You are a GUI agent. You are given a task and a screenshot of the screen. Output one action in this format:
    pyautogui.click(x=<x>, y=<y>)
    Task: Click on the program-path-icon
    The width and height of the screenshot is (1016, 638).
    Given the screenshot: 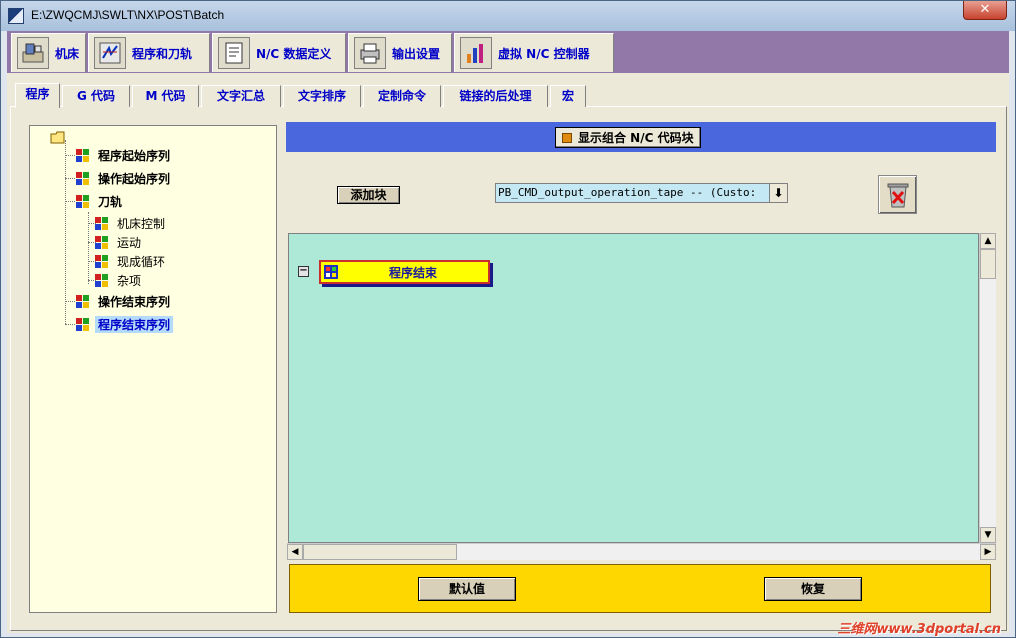 What is the action you would take?
    pyautogui.click(x=110, y=53)
    